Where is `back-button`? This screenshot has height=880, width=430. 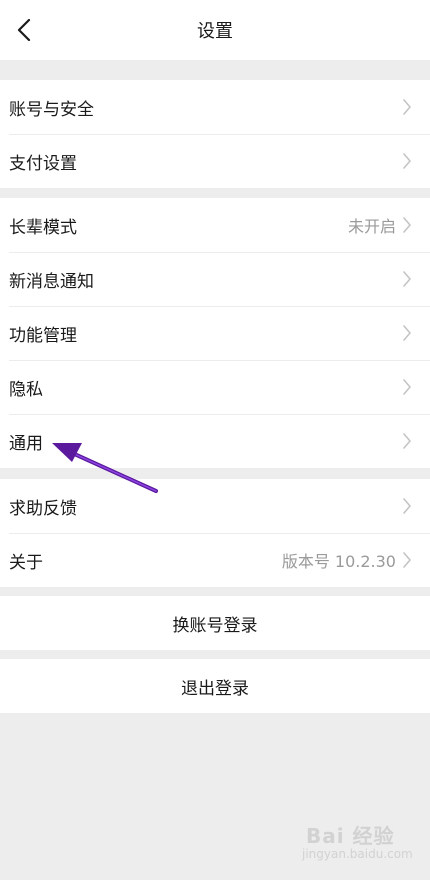 back-button is located at coordinates (24, 30).